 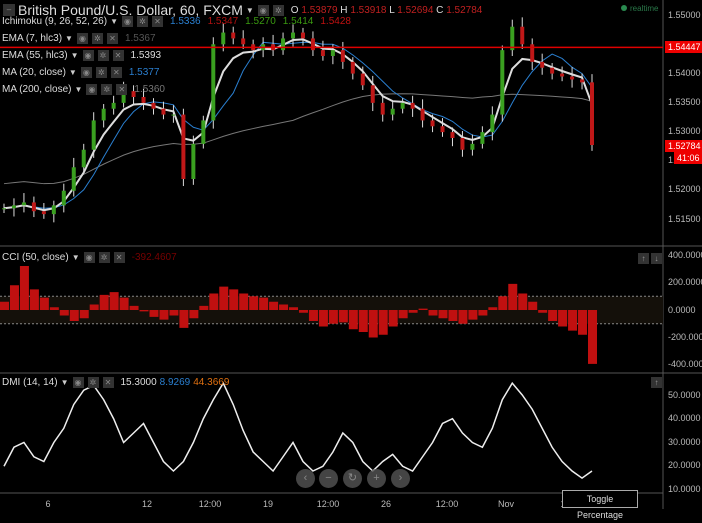 I want to click on scroll-left-button: ‹, so click(x=305, y=478).